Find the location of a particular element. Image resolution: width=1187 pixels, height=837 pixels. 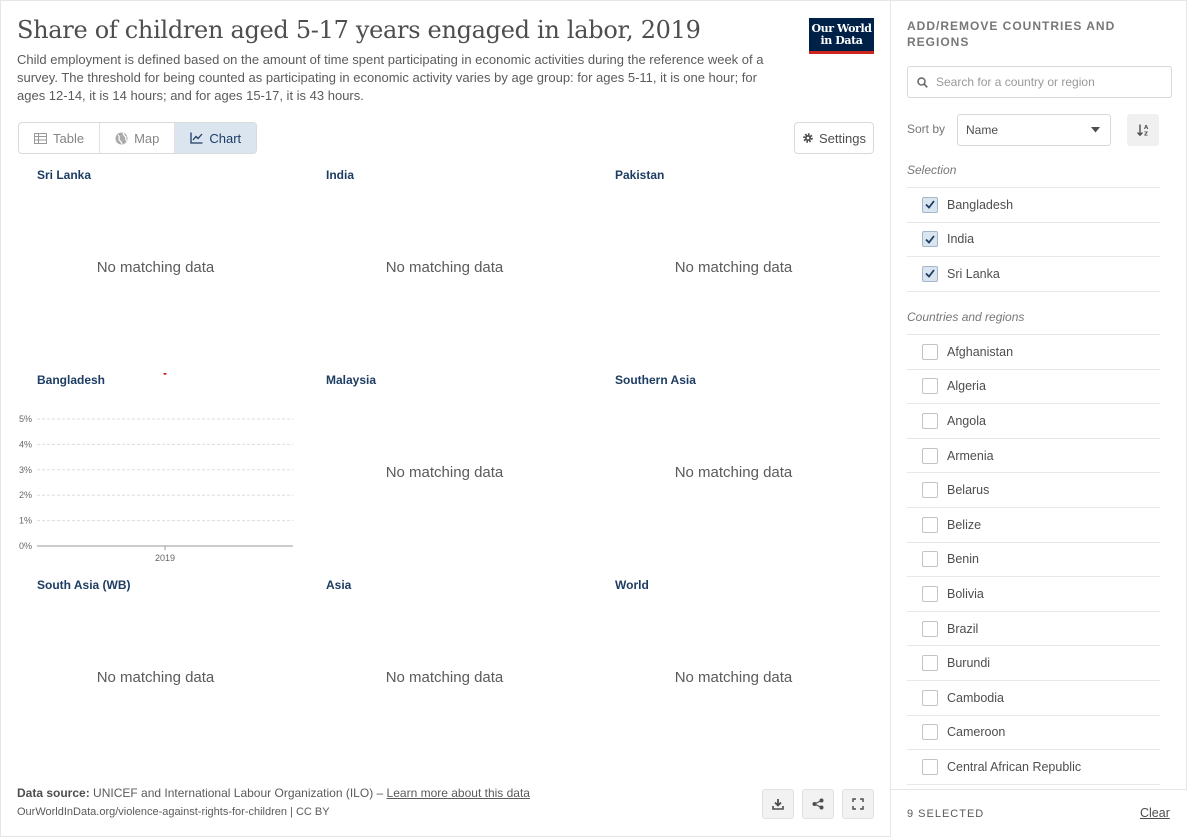

search-placeholder: Search for a country or region is located at coordinates (1015, 82).